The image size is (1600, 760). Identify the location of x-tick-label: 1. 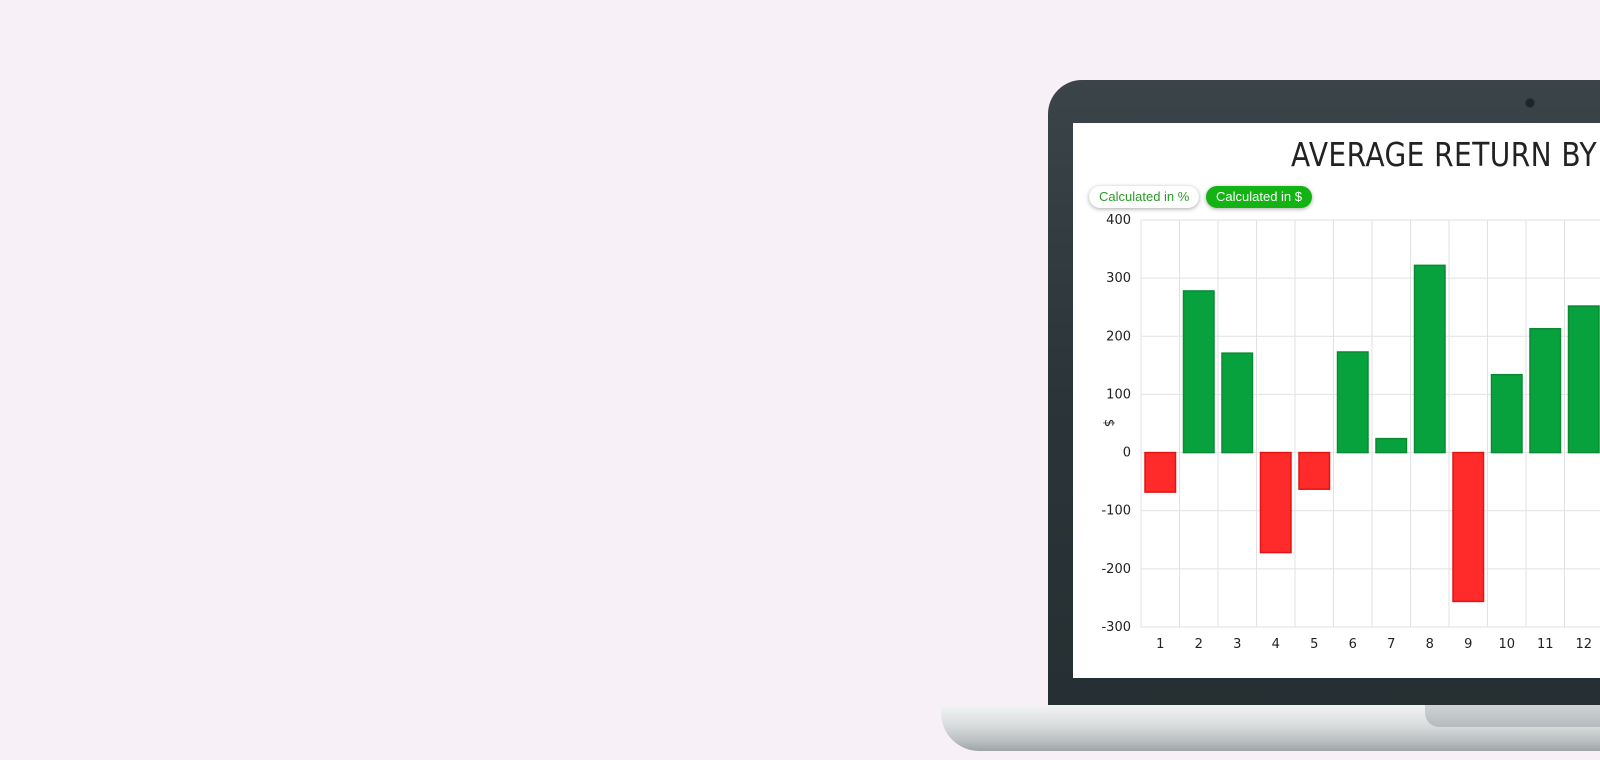
(1160, 644).